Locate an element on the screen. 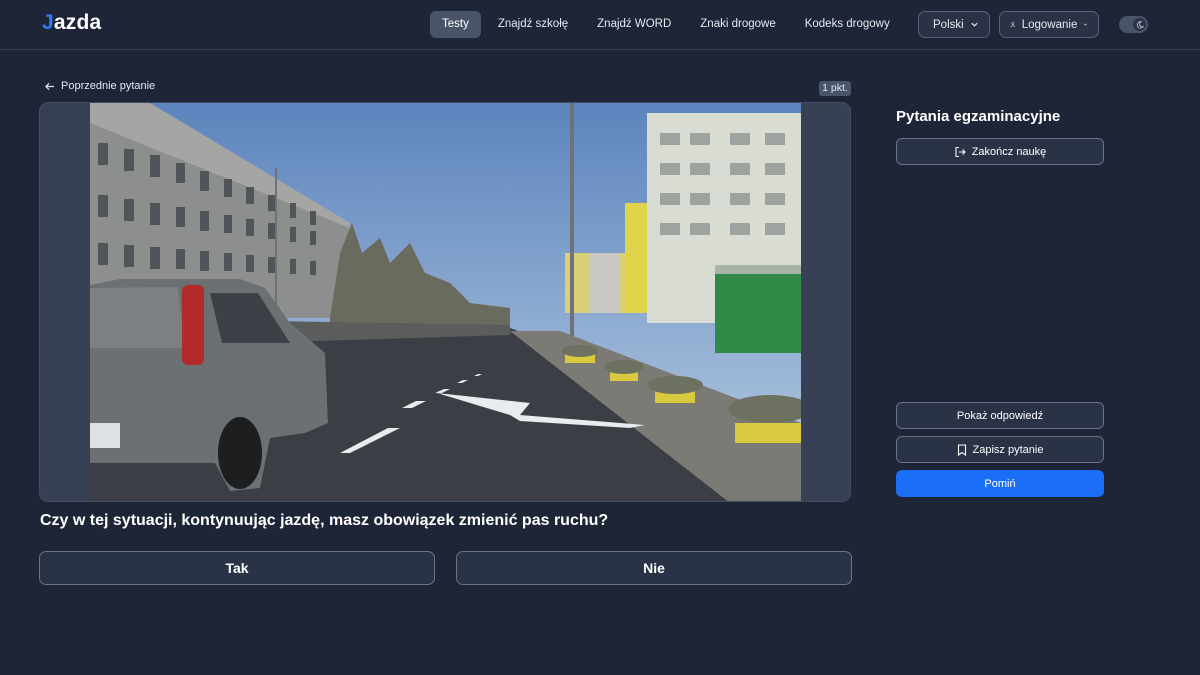 The width and height of the screenshot is (1200, 675). show-answer-button: Pokaż odpowiedź is located at coordinates (1000, 415).